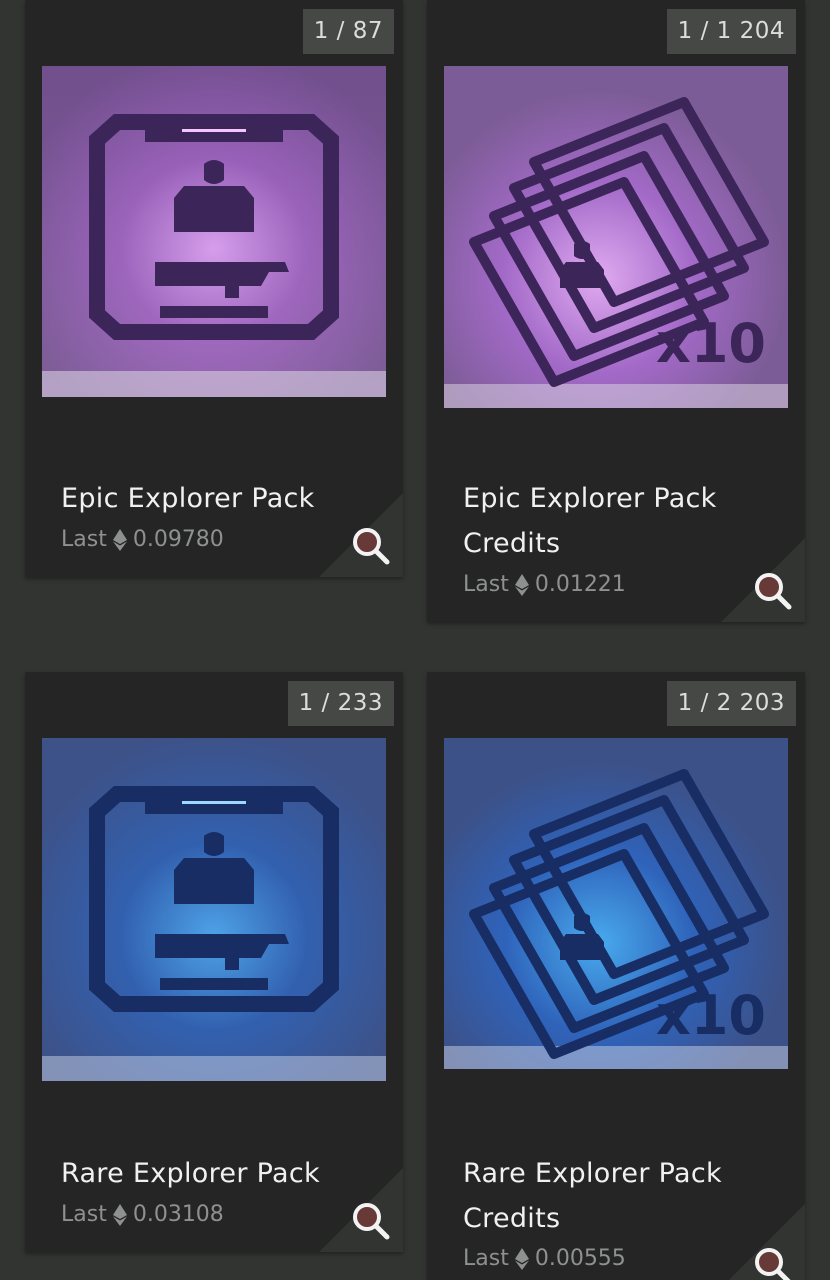  What do you see at coordinates (340, 703) in the screenshot?
I see `supply-badge: 1 / 233` at bounding box center [340, 703].